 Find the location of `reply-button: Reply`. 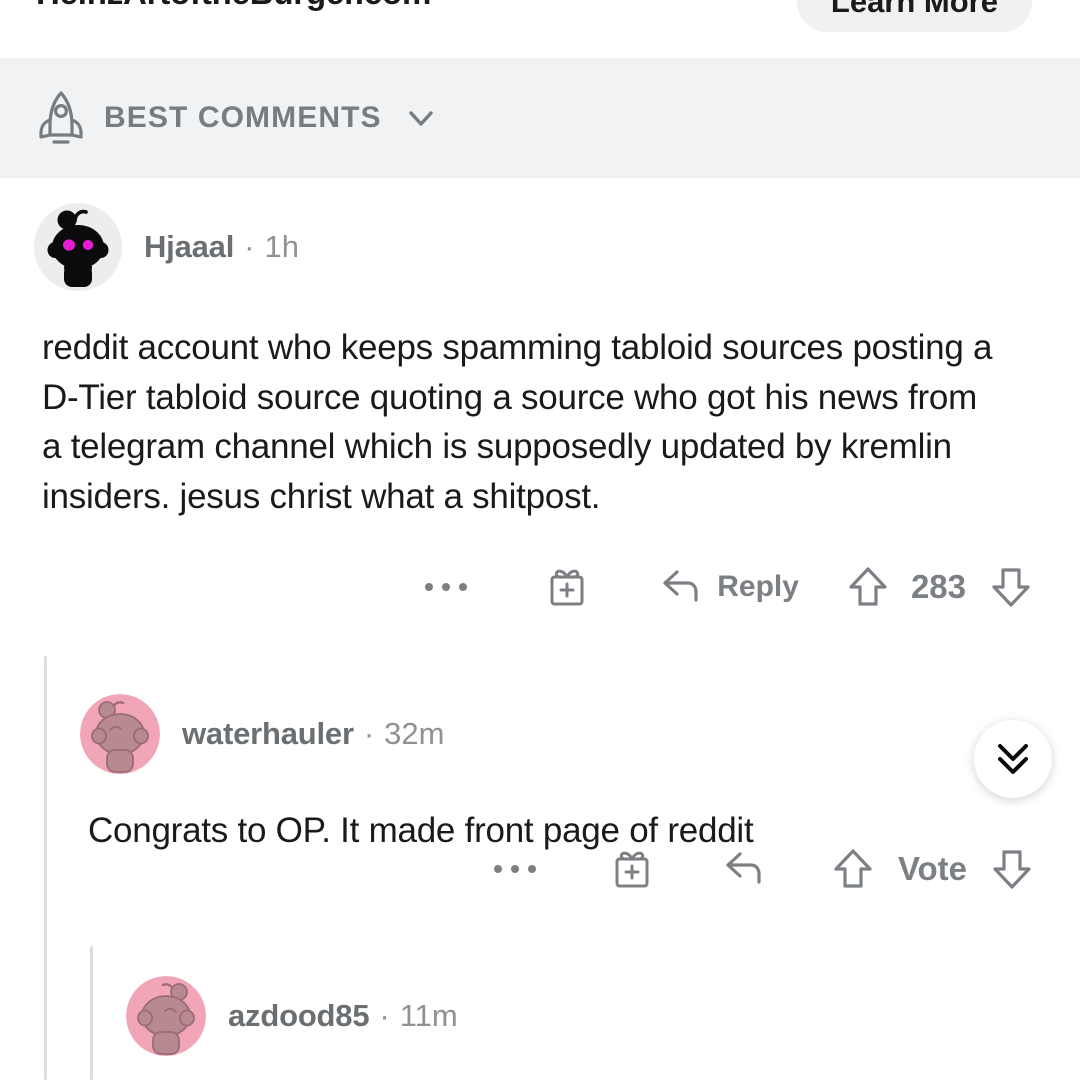

reply-button: Reply is located at coordinates (727, 587).